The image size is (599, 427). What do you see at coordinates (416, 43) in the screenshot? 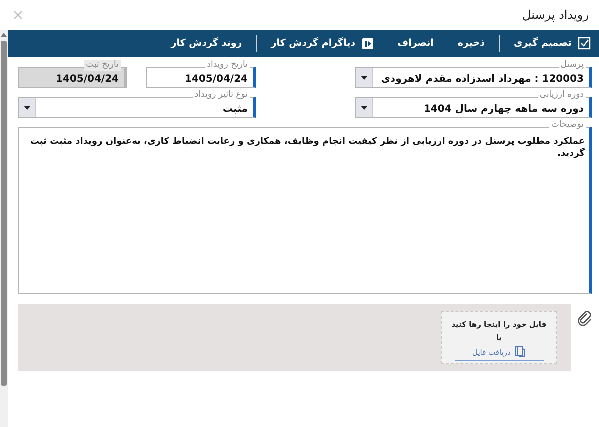
I see `toolbar-button: انصراف` at bounding box center [416, 43].